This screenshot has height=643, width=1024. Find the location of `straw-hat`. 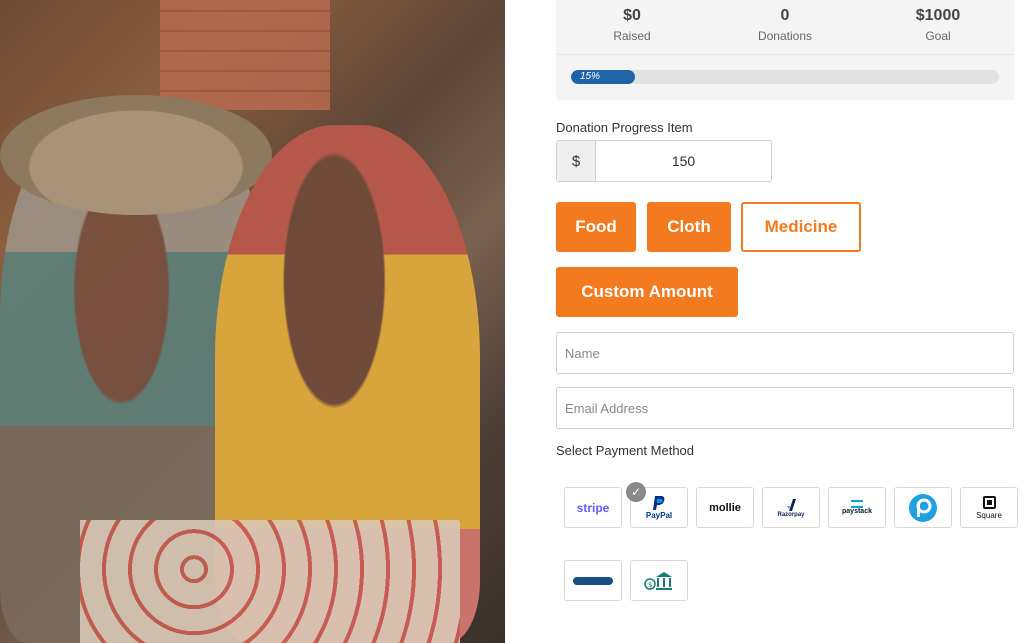

straw-hat is located at coordinates (136, 155).